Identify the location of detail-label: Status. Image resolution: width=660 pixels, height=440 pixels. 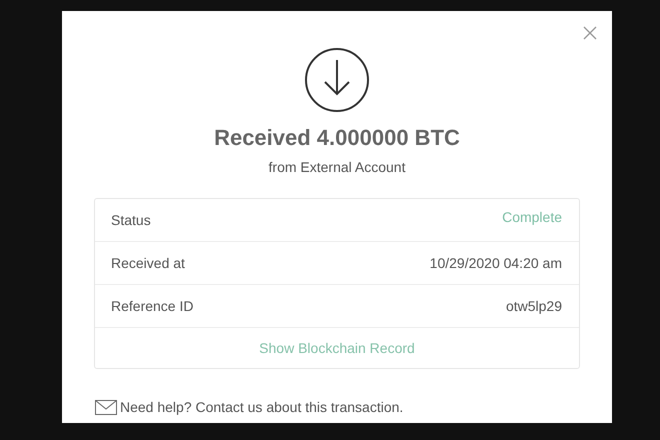
(131, 220).